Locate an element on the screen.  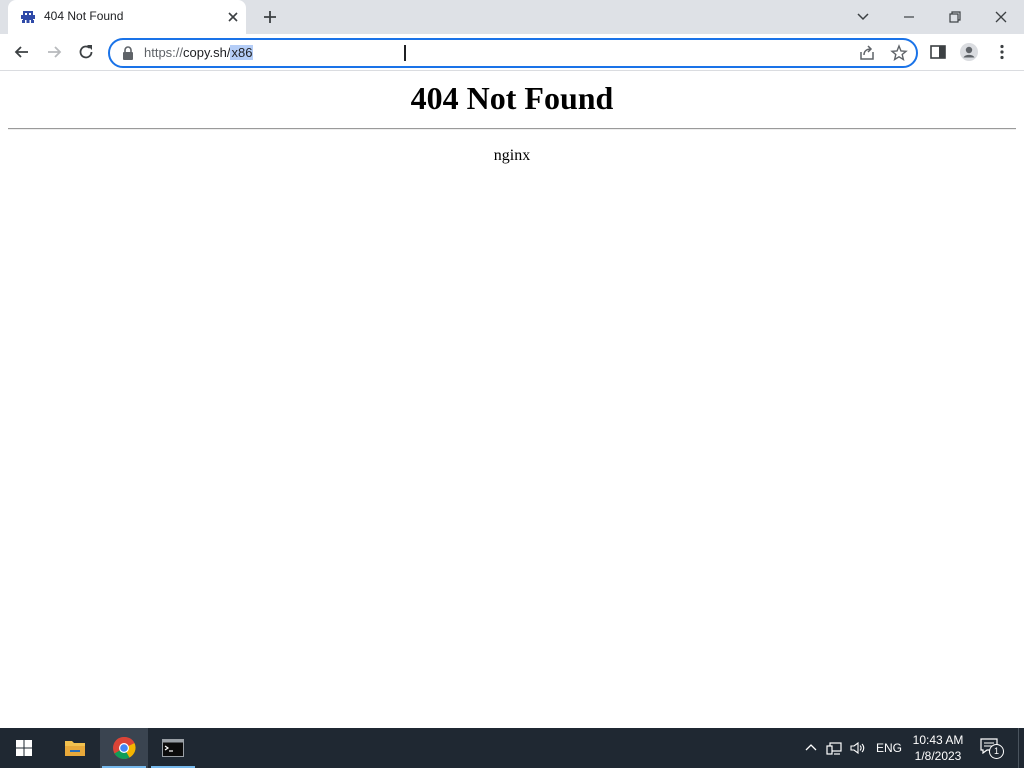
new-tab-button is located at coordinates (270, 17).